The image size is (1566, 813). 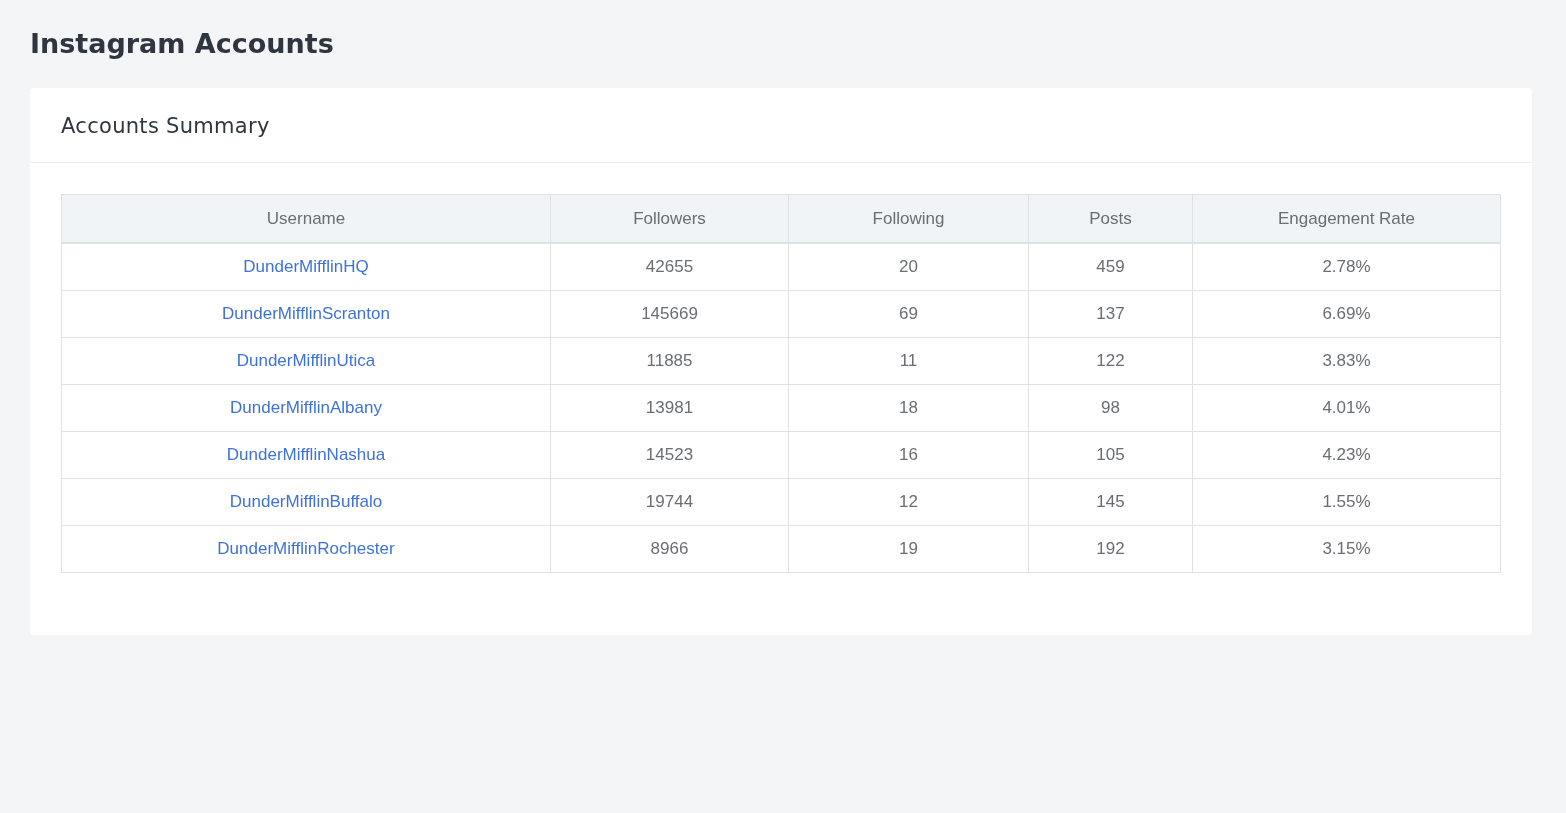 What do you see at coordinates (1110, 218) in the screenshot?
I see `column-header: Posts` at bounding box center [1110, 218].